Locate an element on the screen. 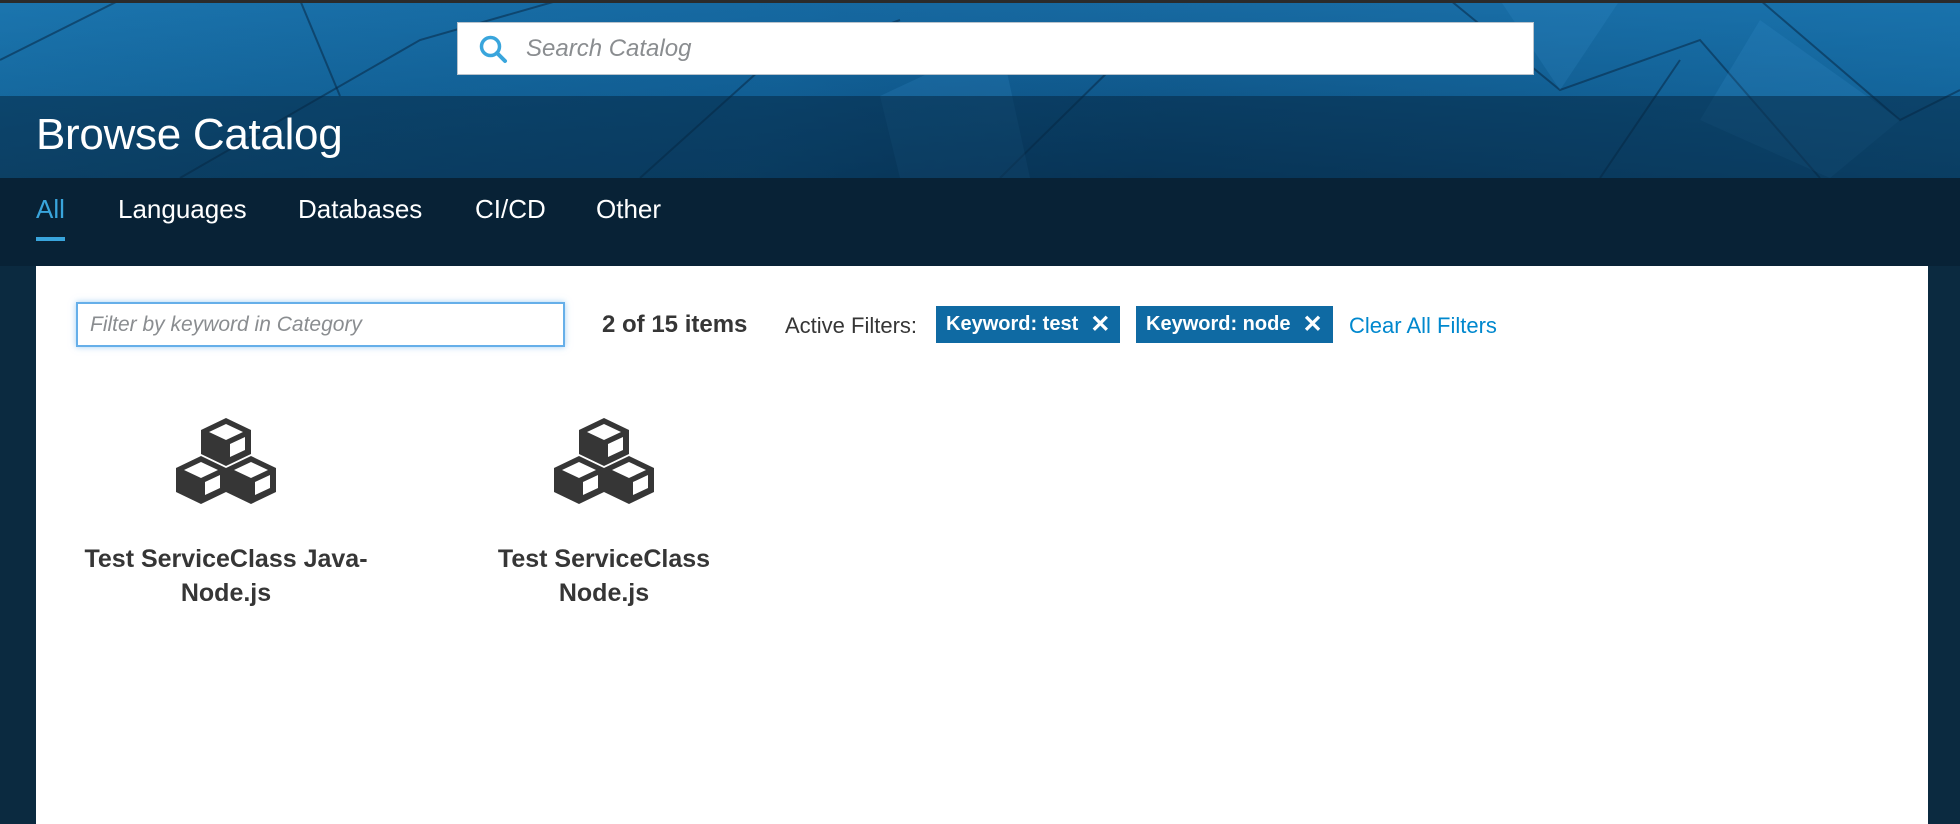 This screenshot has height=824, width=1960. clear-all-filters-link: Clear All Filters is located at coordinates (1423, 326).